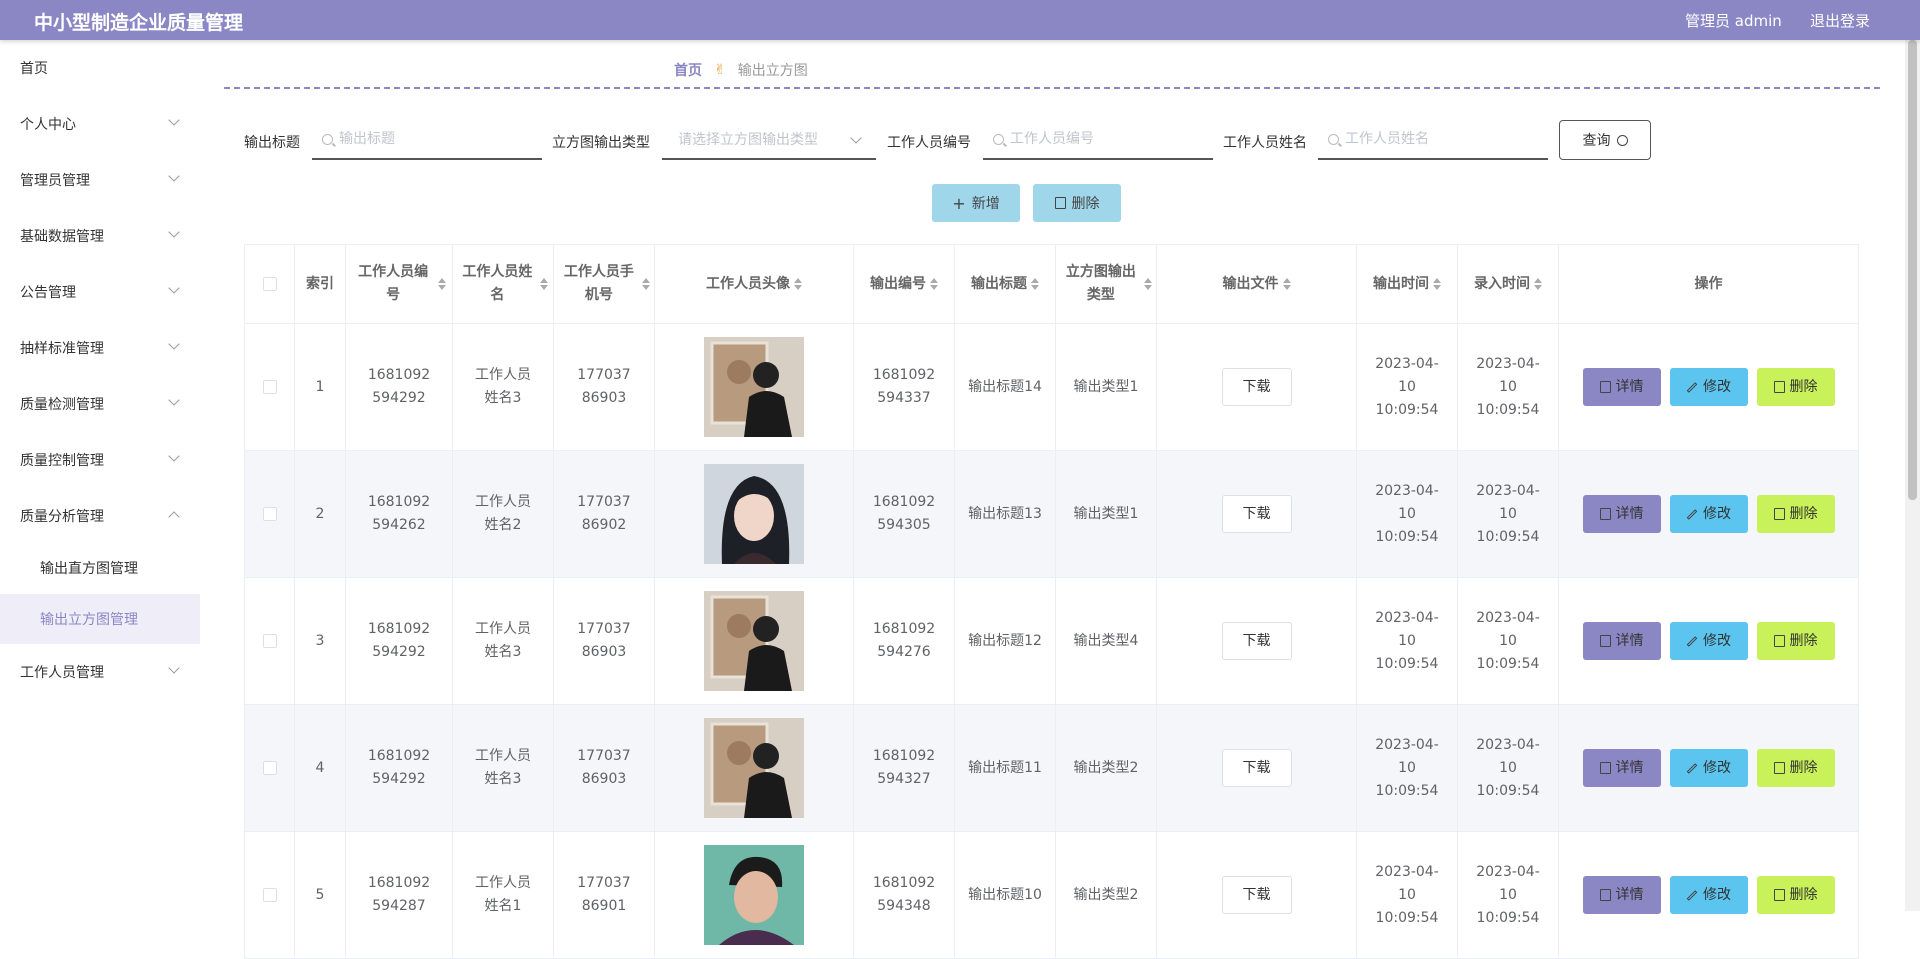 Image resolution: width=1920 pixels, height=959 pixels. What do you see at coordinates (100, 404) in the screenshot?
I see `sidebar-item-inspection: 质量检测管理` at bounding box center [100, 404].